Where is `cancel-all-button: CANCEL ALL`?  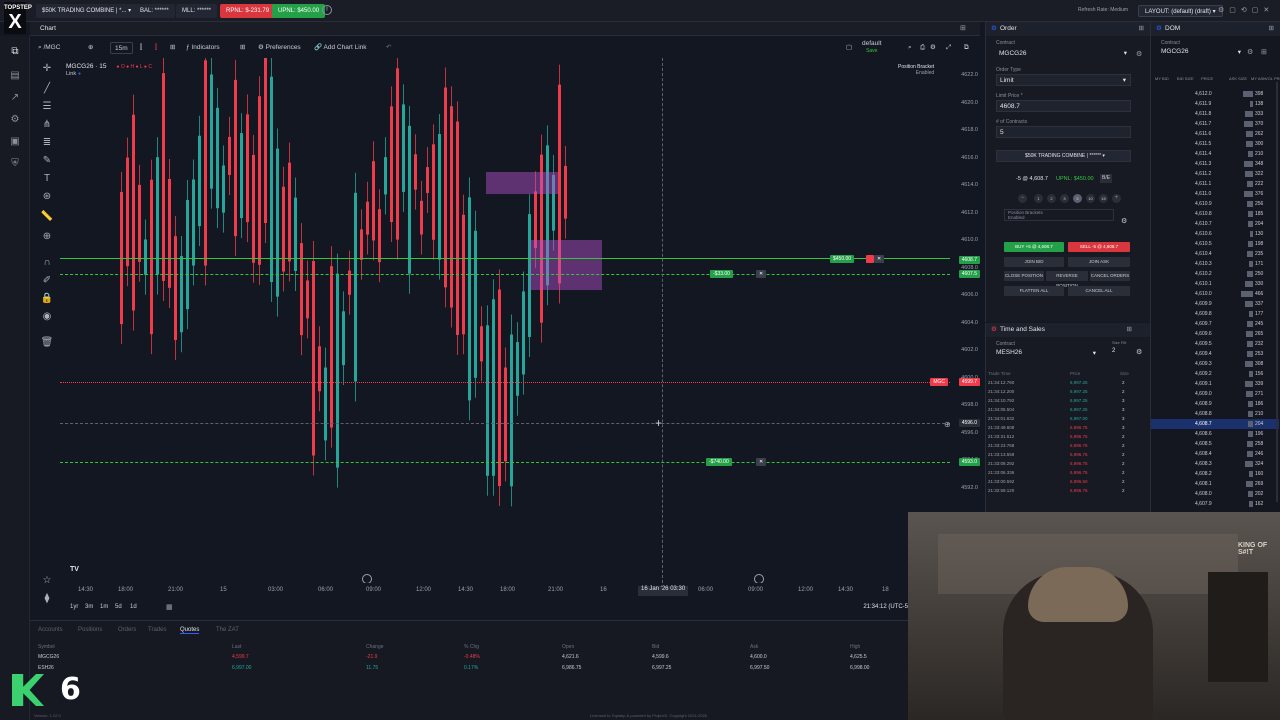 cancel-all-button: CANCEL ALL is located at coordinates (1099, 291).